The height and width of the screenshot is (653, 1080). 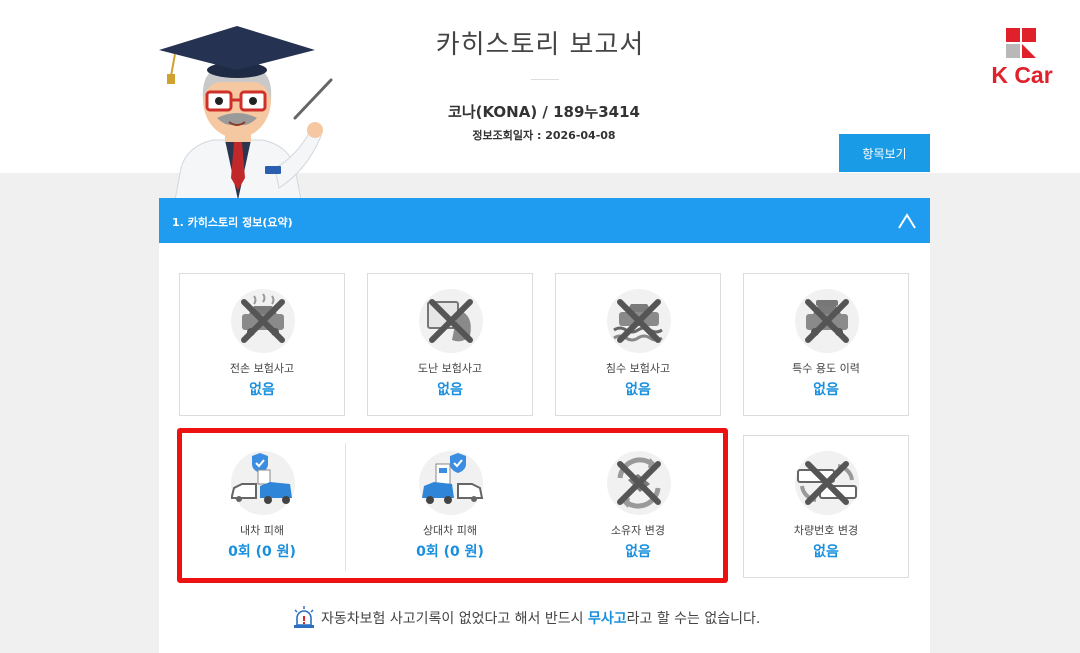 I want to click on kcar-logo: K Car, so click(x=1025, y=60).